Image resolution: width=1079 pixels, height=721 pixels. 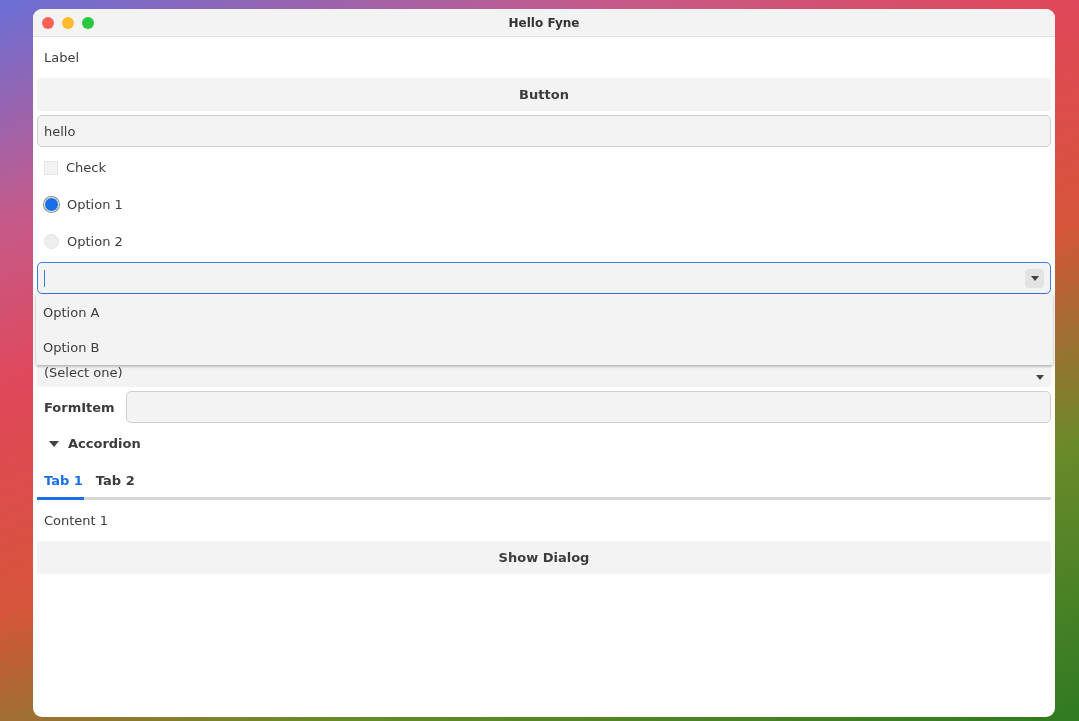 What do you see at coordinates (61, 57) in the screenshot?
I see `label-text: Label` at bounding box center [61, 57].